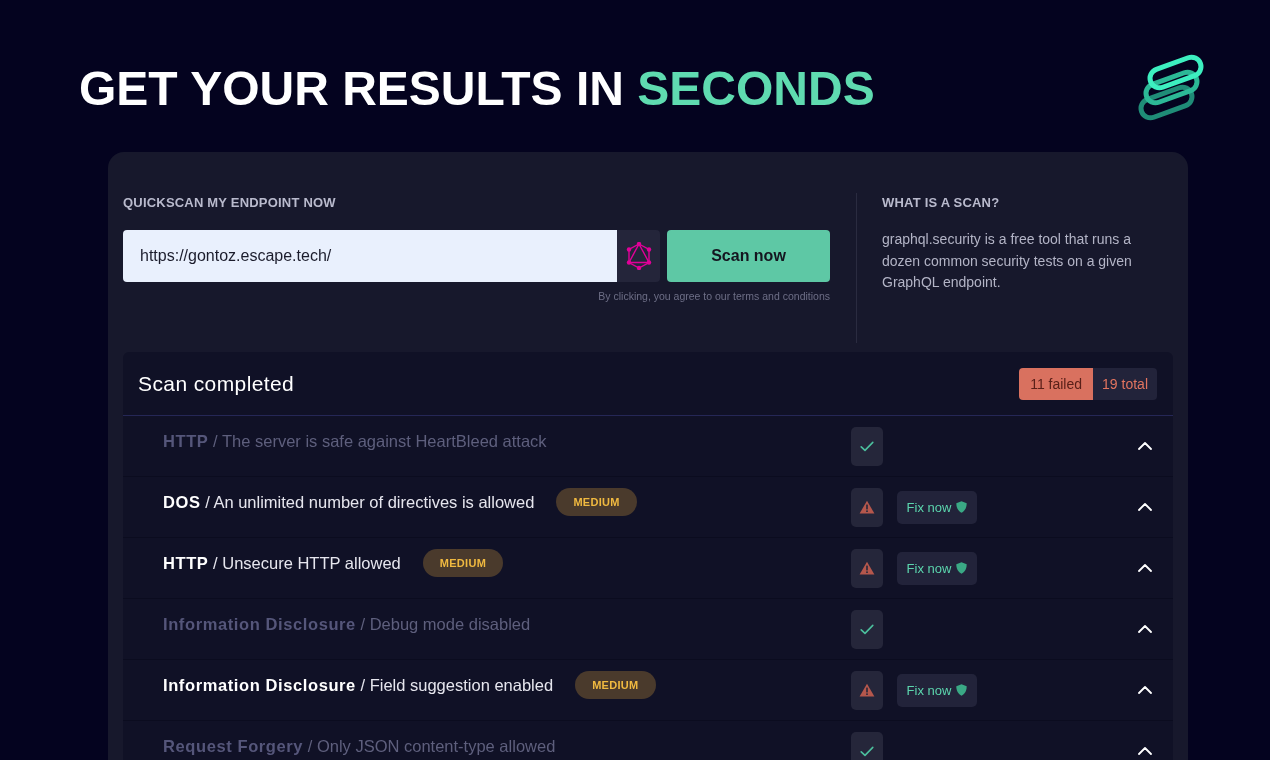  I want to click on results-title: Scan completed, so click(216, 383).